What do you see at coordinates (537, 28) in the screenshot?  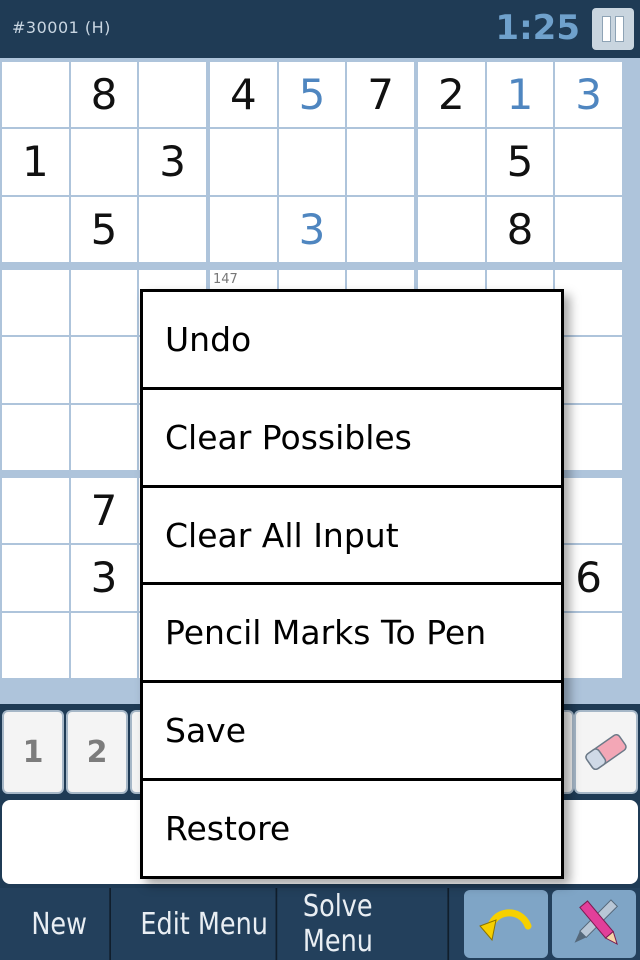 I see `timer: 1:25` at bounding box center [537, 28].